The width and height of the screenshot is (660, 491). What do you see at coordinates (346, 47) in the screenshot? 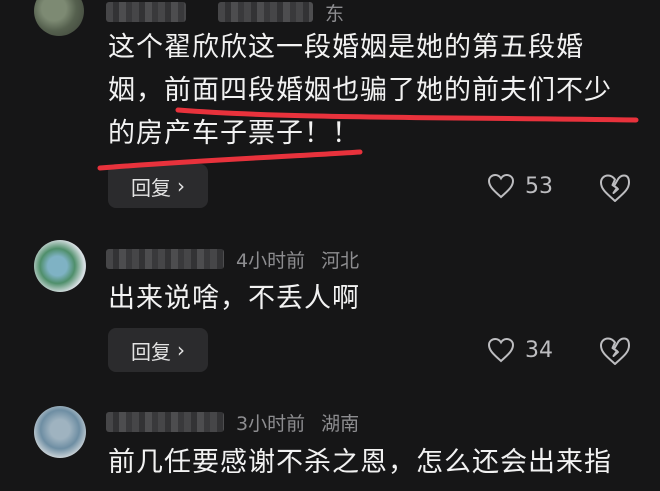
I see `comment-line: 这个翟欣欣这一段婚姻是她的第五段婚` at bounding box center [346, 47].